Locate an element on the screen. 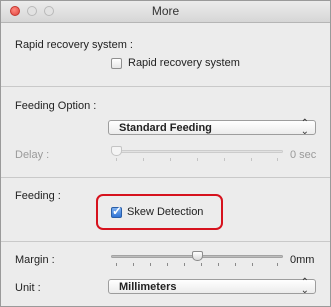 Image resolution: width=331 pixels, height=307 pixels. delay-label: Delay : is located at coordinates (32, 155).